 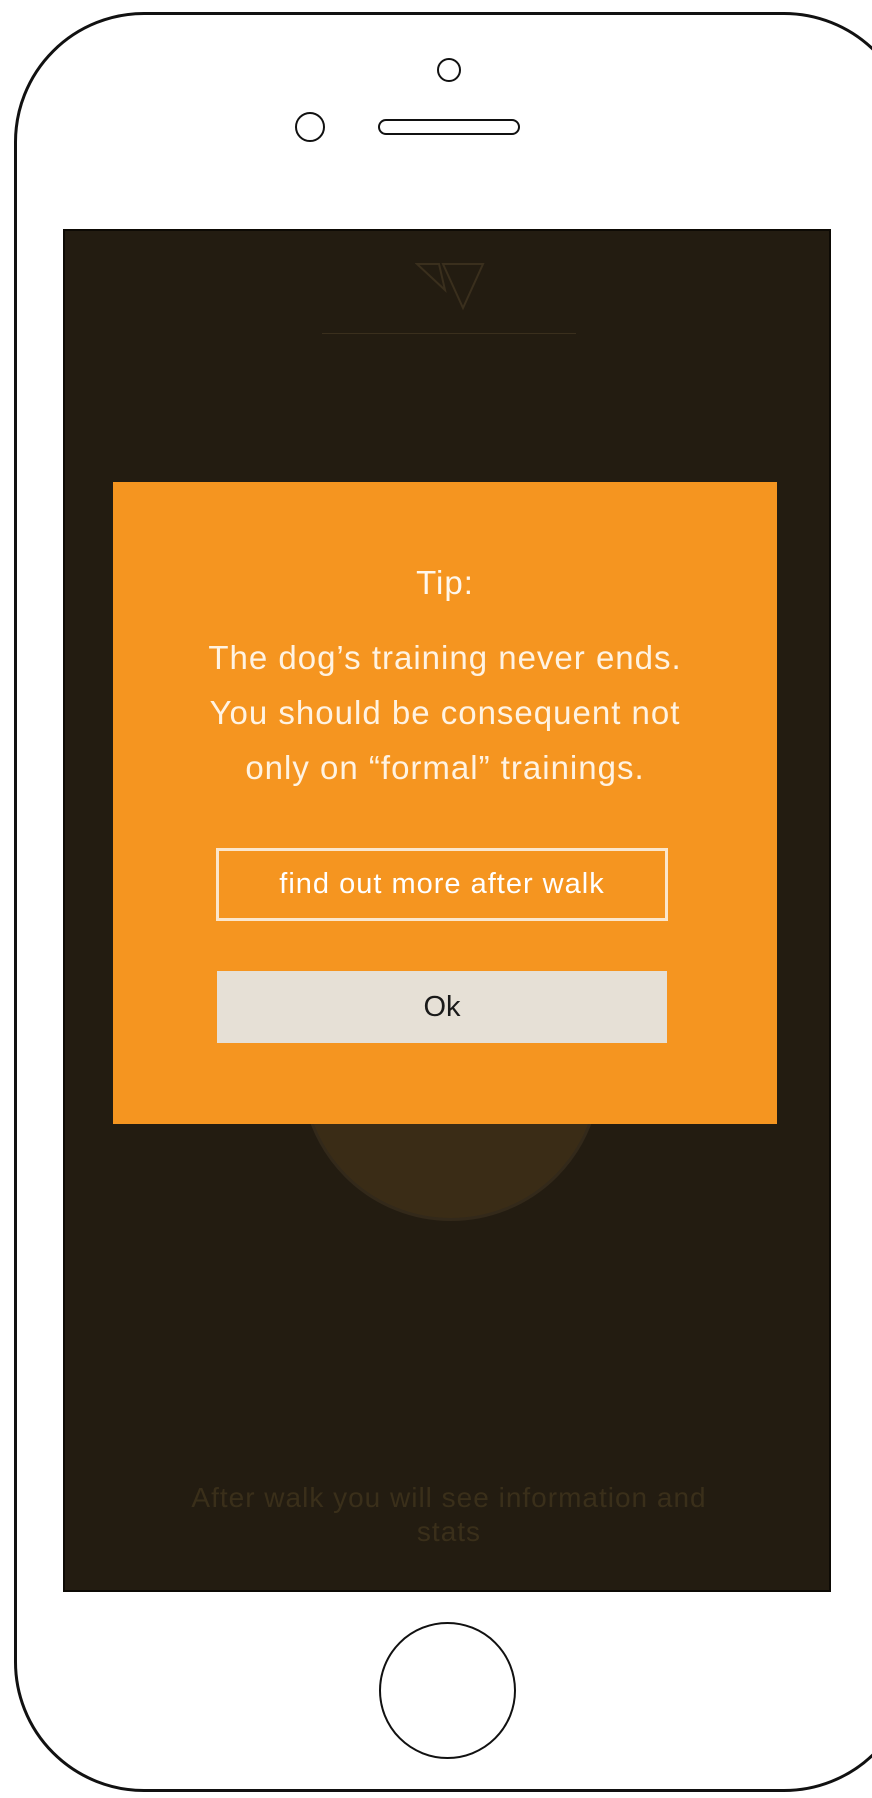 What do you see at coordinates (445, 657) in the screenshot?
I see `tip-message-line: The dog’s training never ends.` at bounding box center [445, 657].